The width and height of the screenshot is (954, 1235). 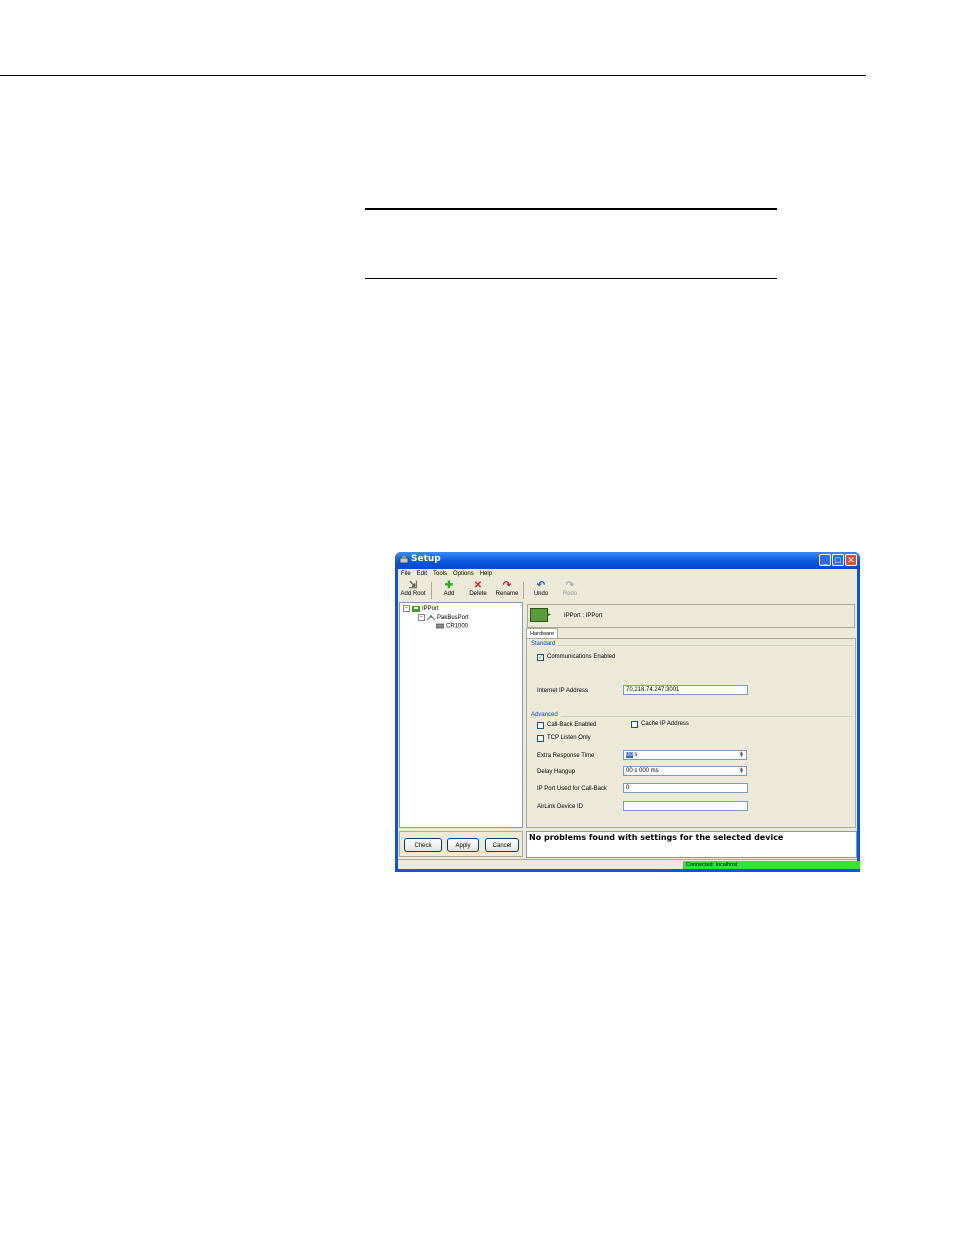 What do you see at coordinates (463, 574) in the screenshot?
I see `menu-options: Options` at bounding box center [463, 574].